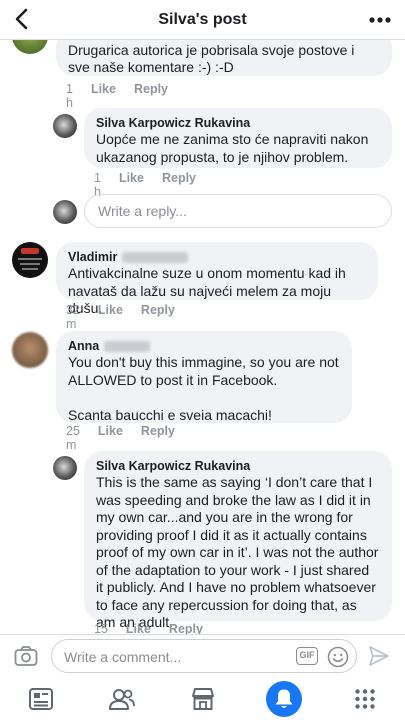  Describe the element at coordinates (217, 257) in the screenshot. I see `comment-author-row: Vladimir` at that location.